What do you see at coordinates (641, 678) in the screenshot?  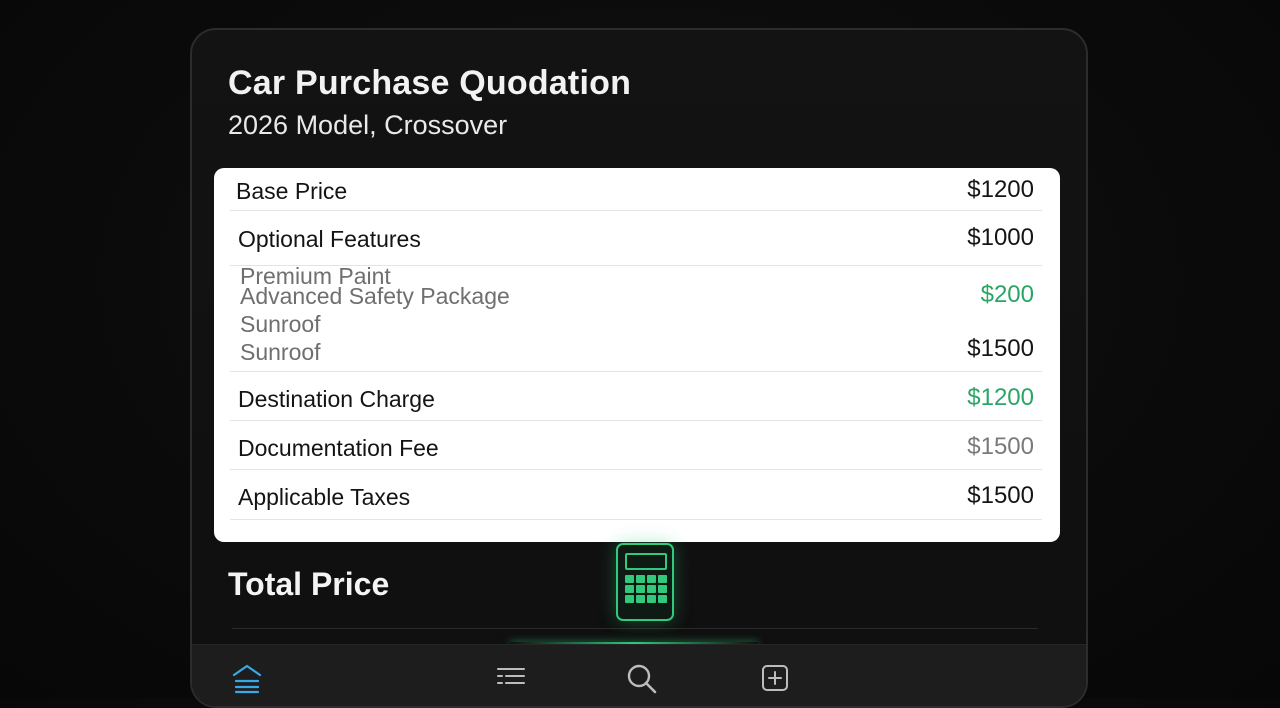 I see `search-icon` at bounding box center [641, 678].